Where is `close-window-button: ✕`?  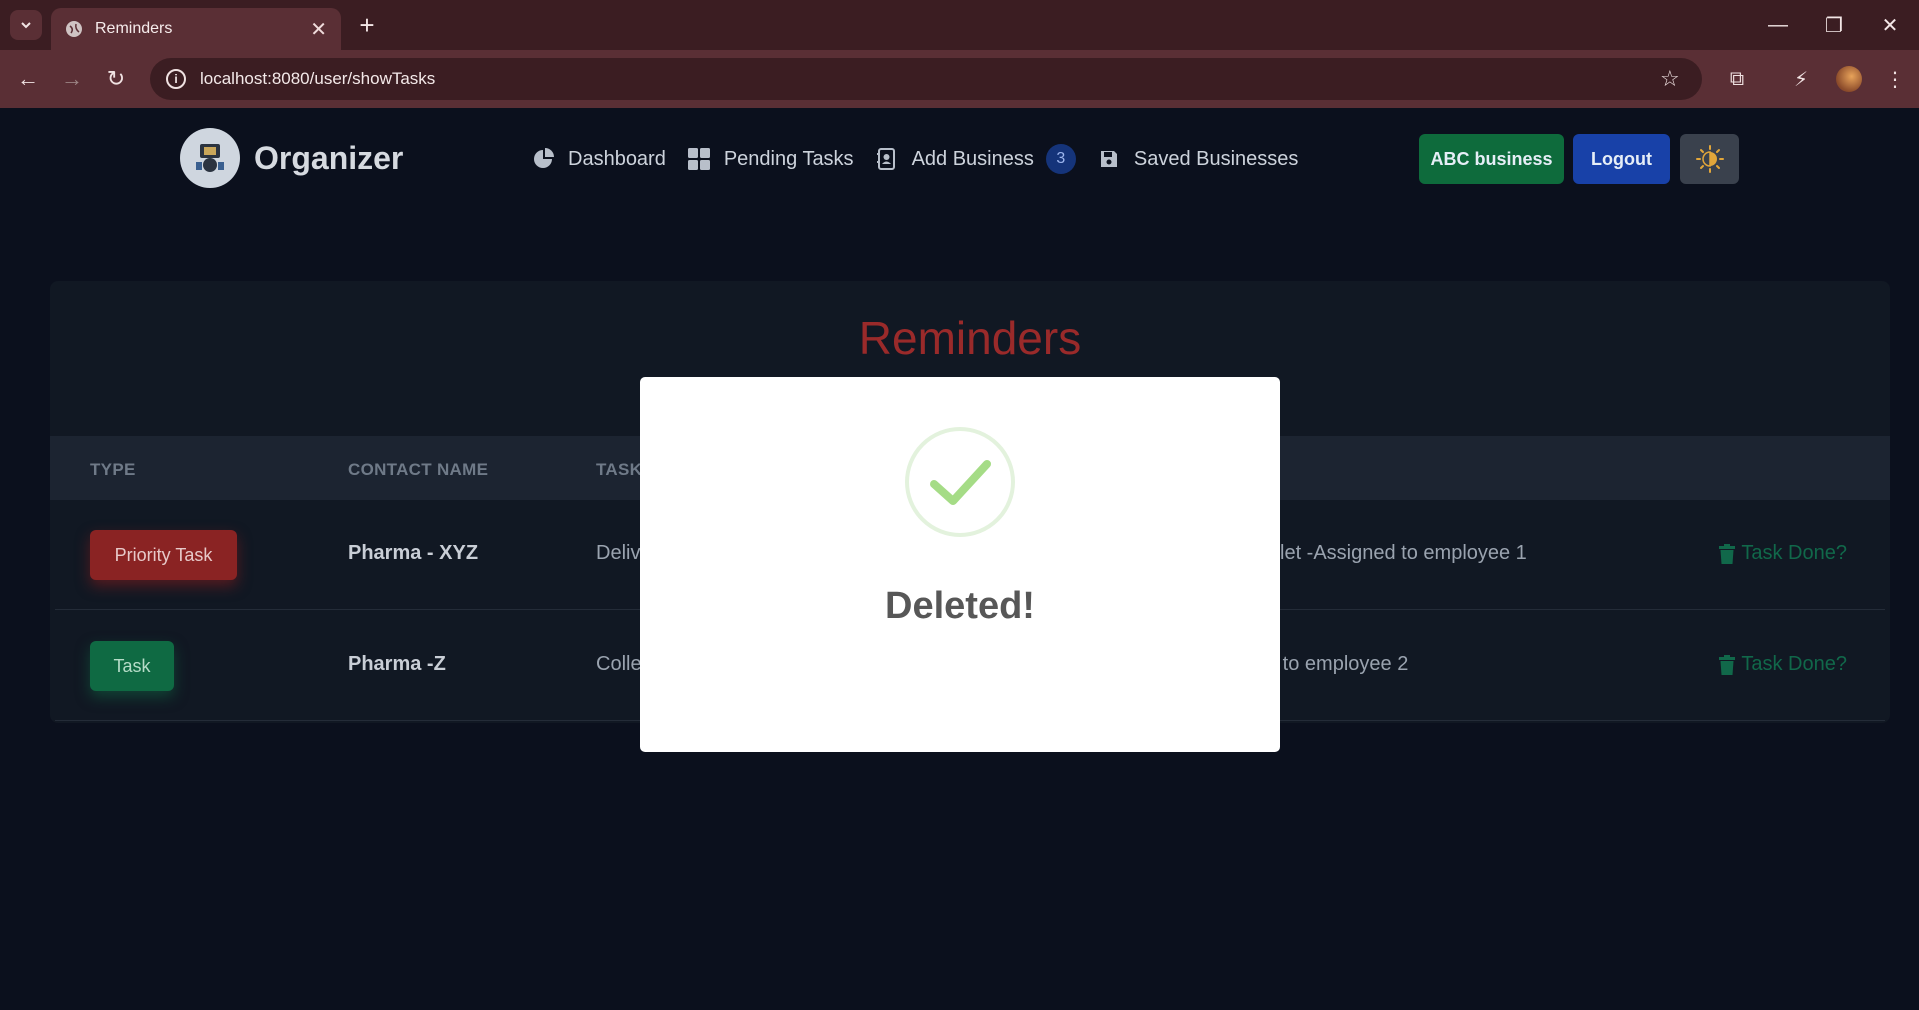 close-window-button: ✕ is located at coordinates (1890, 25).